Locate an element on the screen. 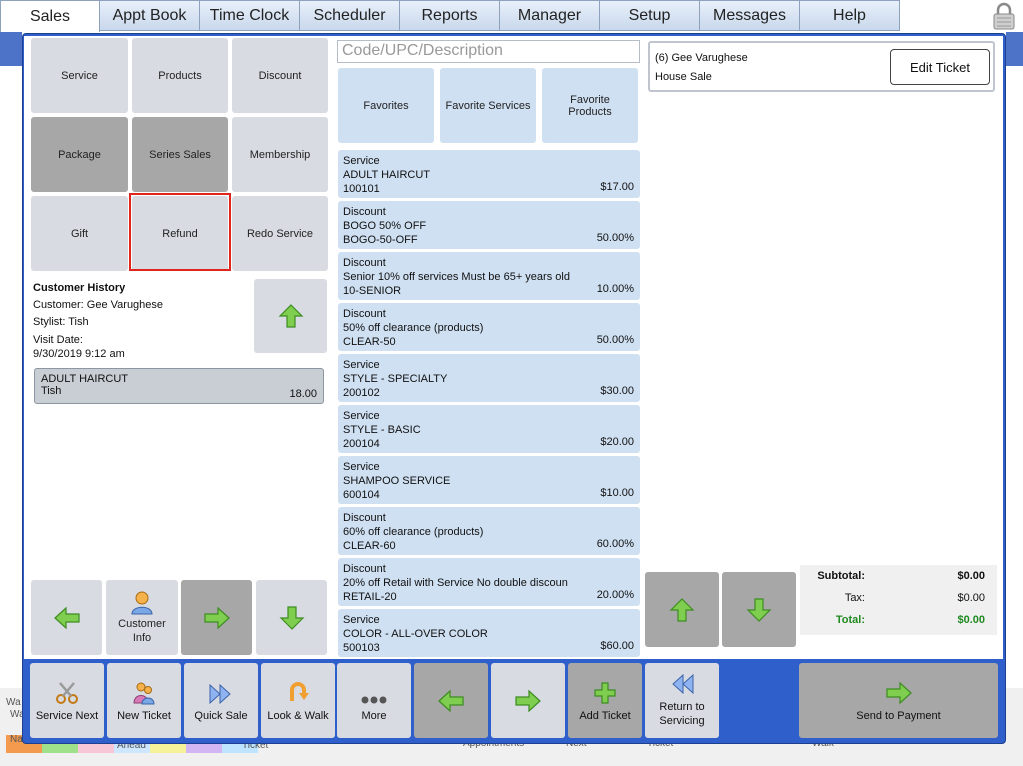 This screenshot has width=1023, height=766. tab-help: Help is located at coordinates (850, 15).